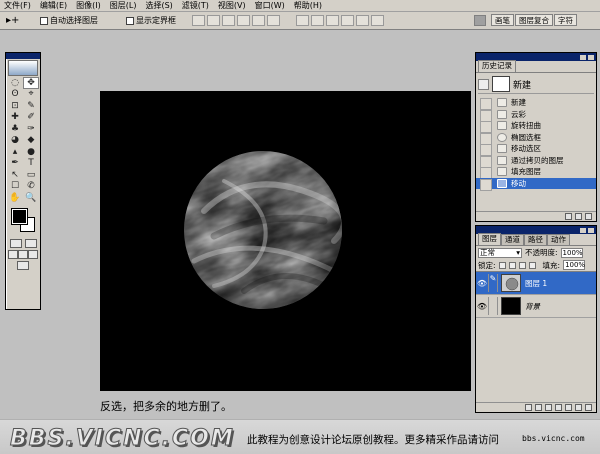  What do you see at coordinates (213, 20) in the screenshot?
I see `align-vcenter-icon` at bounding box center [213, 20].